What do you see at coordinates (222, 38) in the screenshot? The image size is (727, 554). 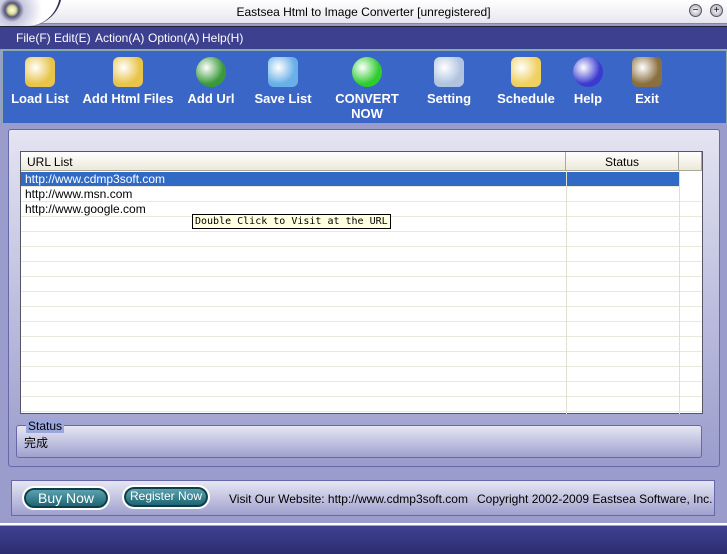 I see `menu-help: Help(H)` at bounding box center [222, 38].